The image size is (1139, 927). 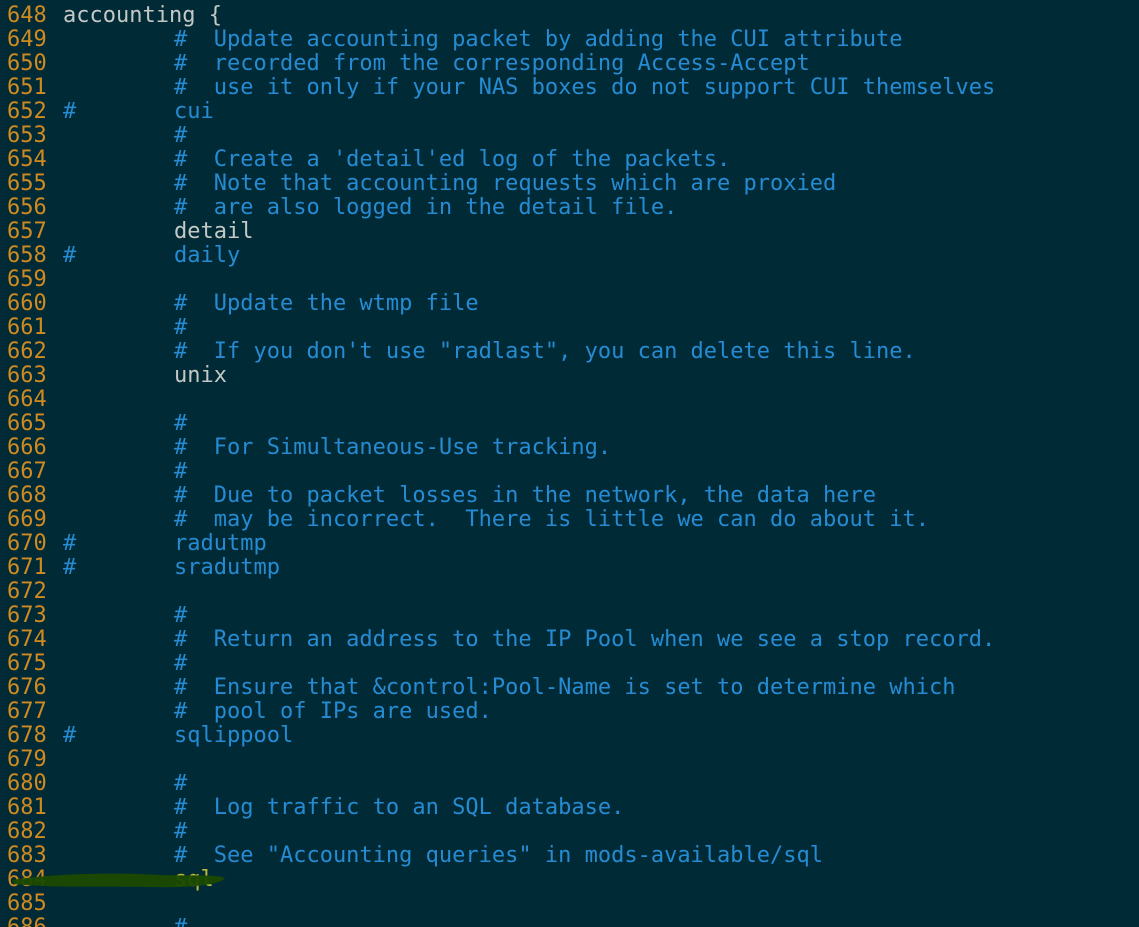 I want to click on code-line: 686 #, so click(x=569, y=921).